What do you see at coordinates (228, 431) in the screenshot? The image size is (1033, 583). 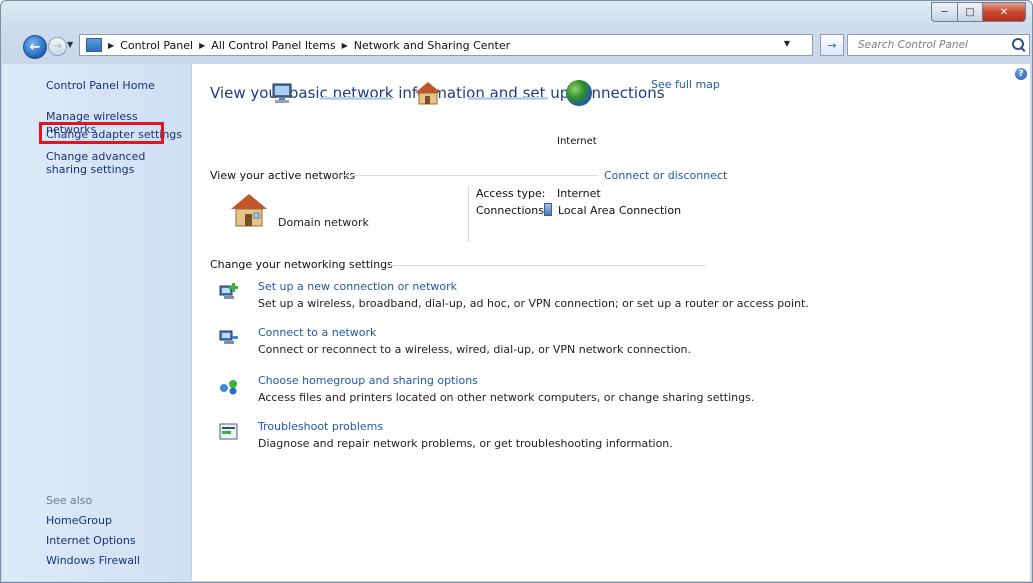 I see `troubleshoot-icon` at bounding box center [228, 431].